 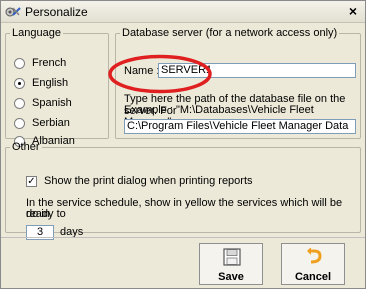 What do you see at coordinates (183, 237) in the screenshot?
I see `button-bar-divider` at bounding box center [183, 237].